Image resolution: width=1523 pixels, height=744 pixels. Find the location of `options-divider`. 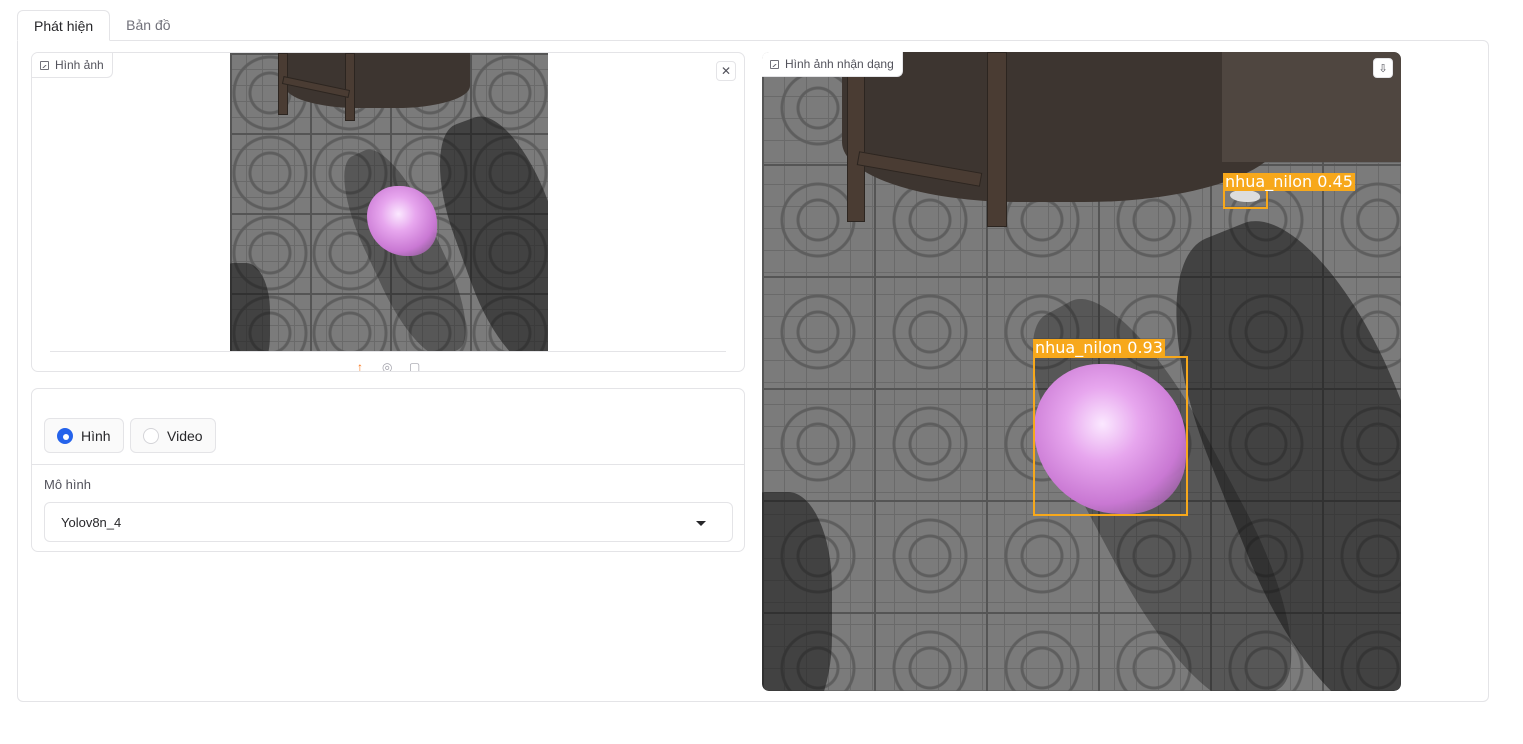

options-divider is located at coordinates (388, 464).